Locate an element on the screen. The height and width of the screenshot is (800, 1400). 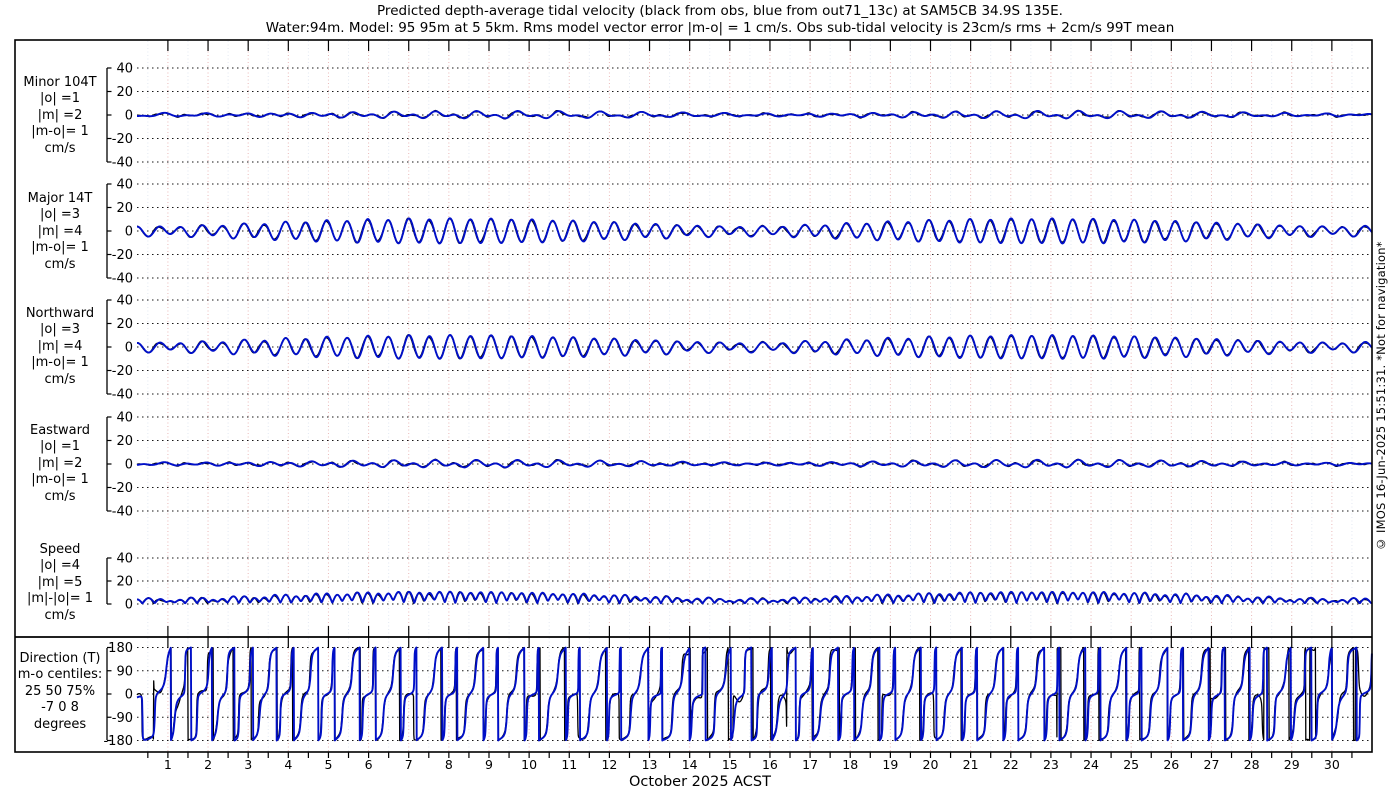
panel-speed-unit: cm/s is located at coordinates (60, 615).